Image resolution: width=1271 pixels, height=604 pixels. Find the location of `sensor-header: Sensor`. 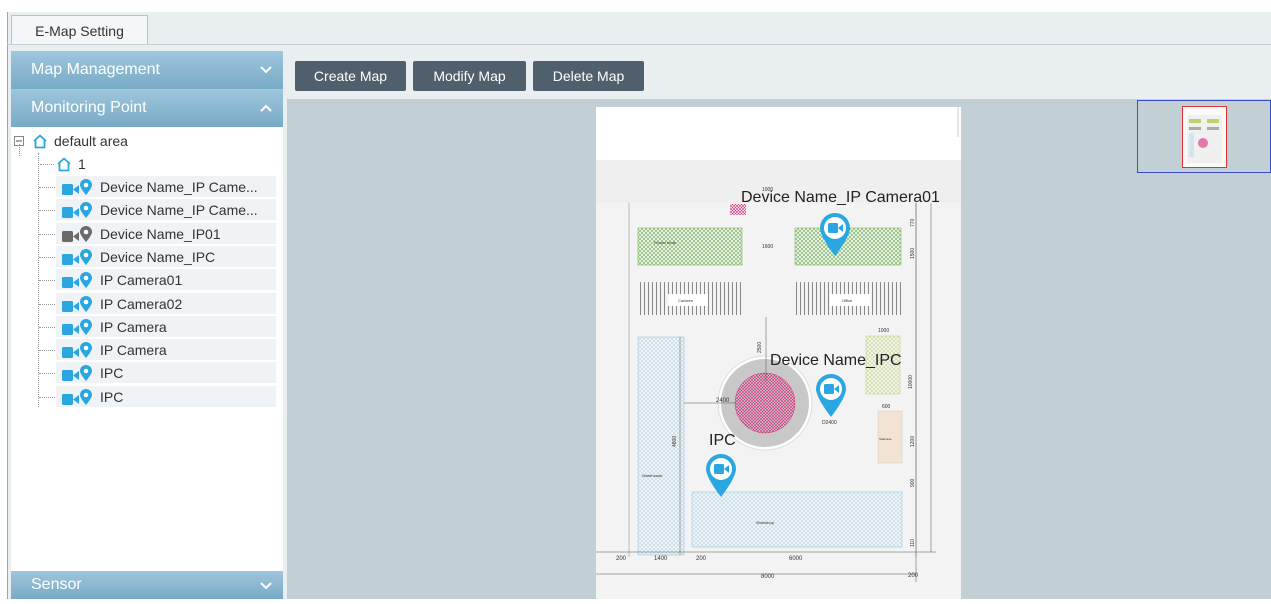

sensor-header: Sensor is located at coordinates (147, 585).